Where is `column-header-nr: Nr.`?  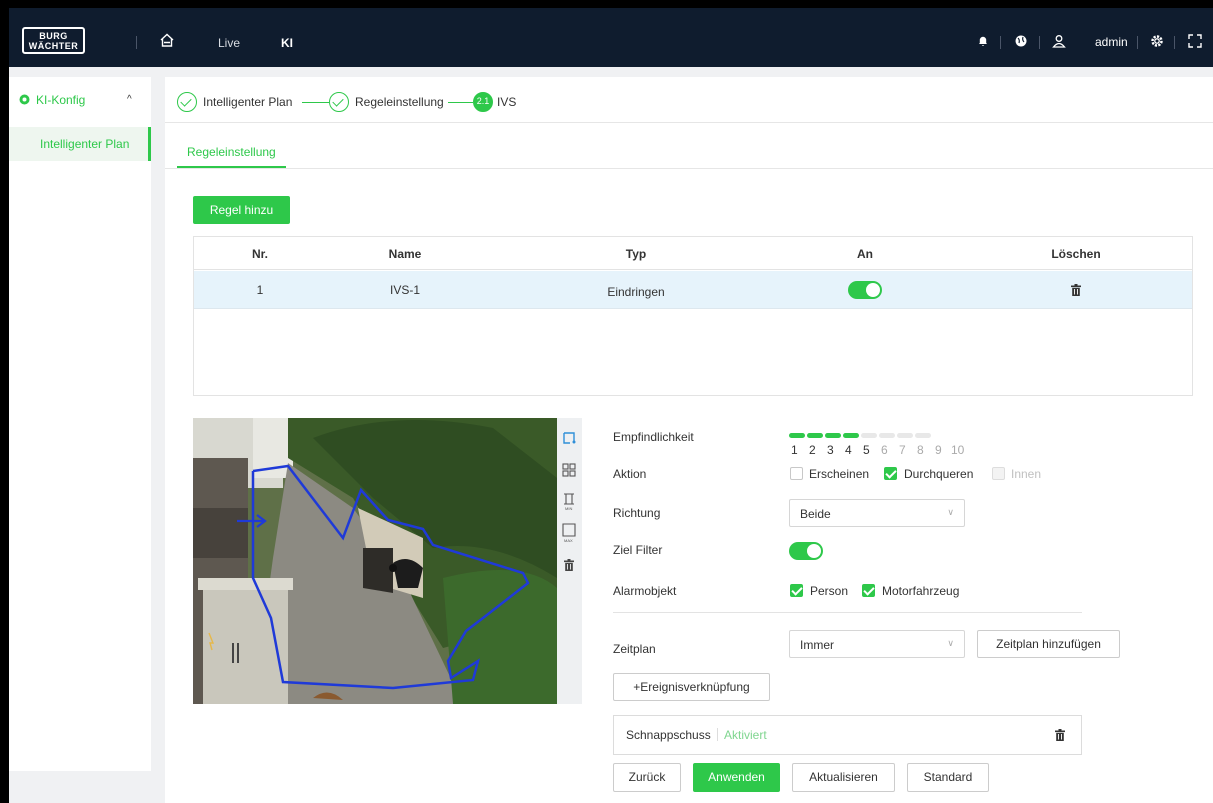 column-header-nr: Nr. is located at coordinates (260, 254).